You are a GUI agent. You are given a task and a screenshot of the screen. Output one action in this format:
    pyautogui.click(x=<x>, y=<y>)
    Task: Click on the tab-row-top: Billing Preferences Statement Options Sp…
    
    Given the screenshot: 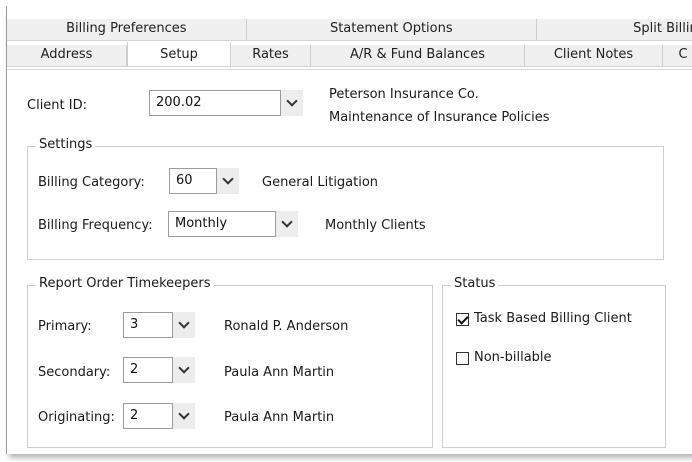 What is the action you would take?
    pyautogui.click(x=349, y=30)
    